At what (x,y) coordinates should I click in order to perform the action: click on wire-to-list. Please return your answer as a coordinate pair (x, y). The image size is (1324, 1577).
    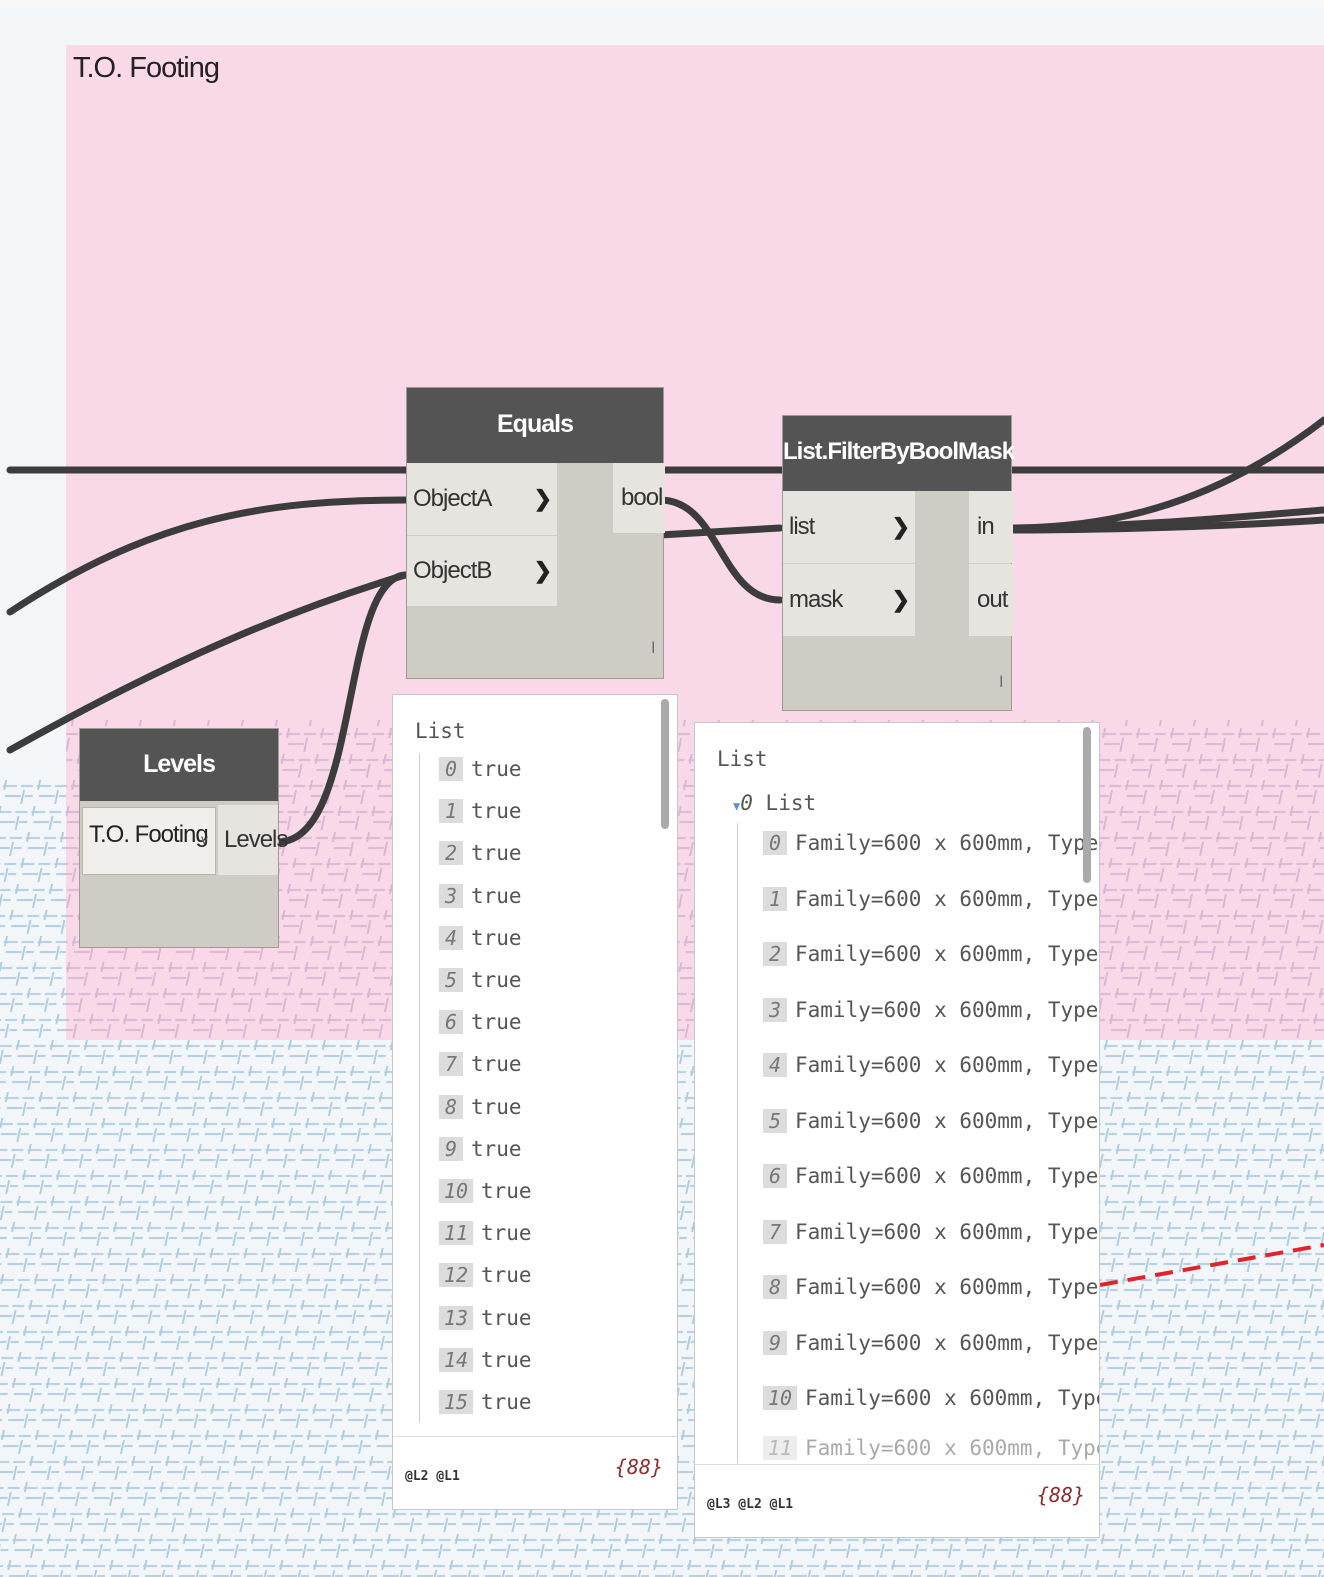
    Looking at the image, I should click on (720, 531).